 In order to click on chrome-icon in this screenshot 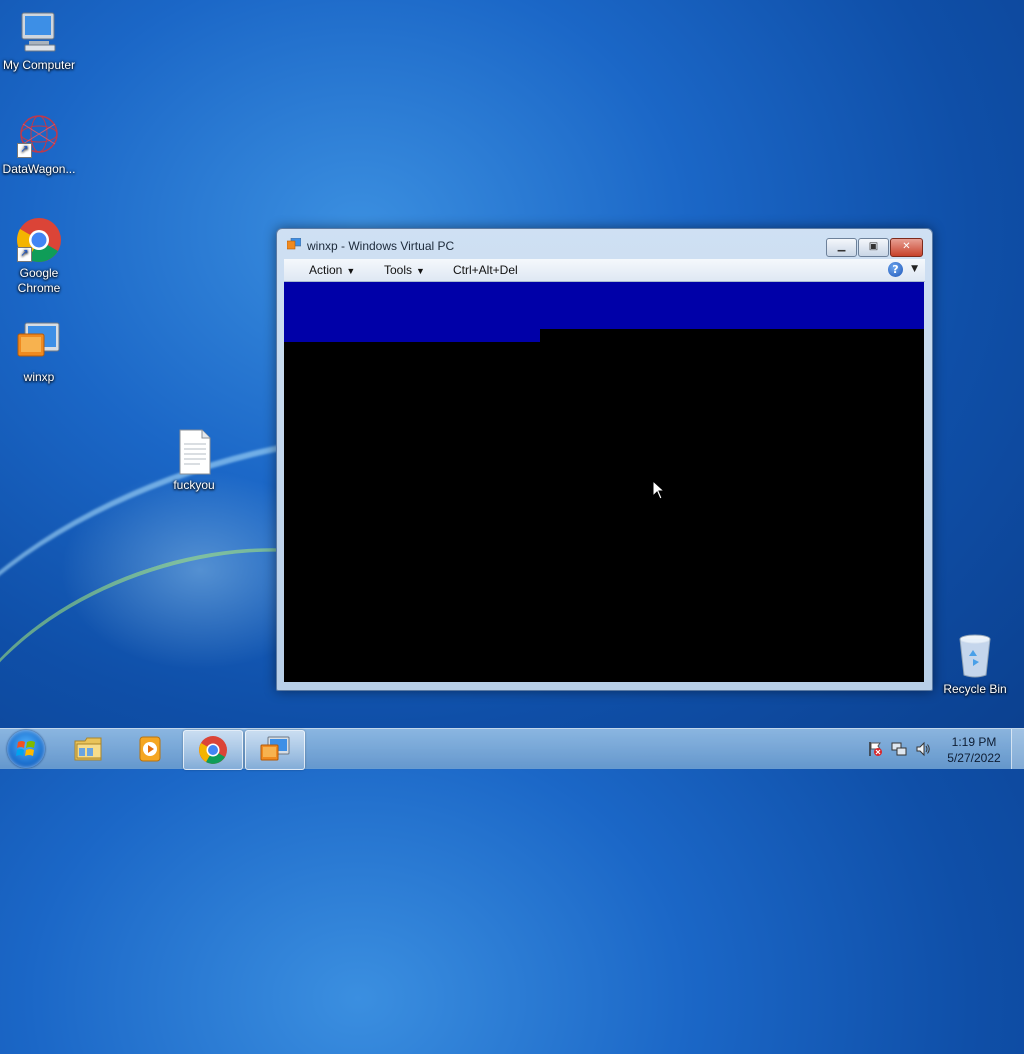, I will do `click(213, 750)`.